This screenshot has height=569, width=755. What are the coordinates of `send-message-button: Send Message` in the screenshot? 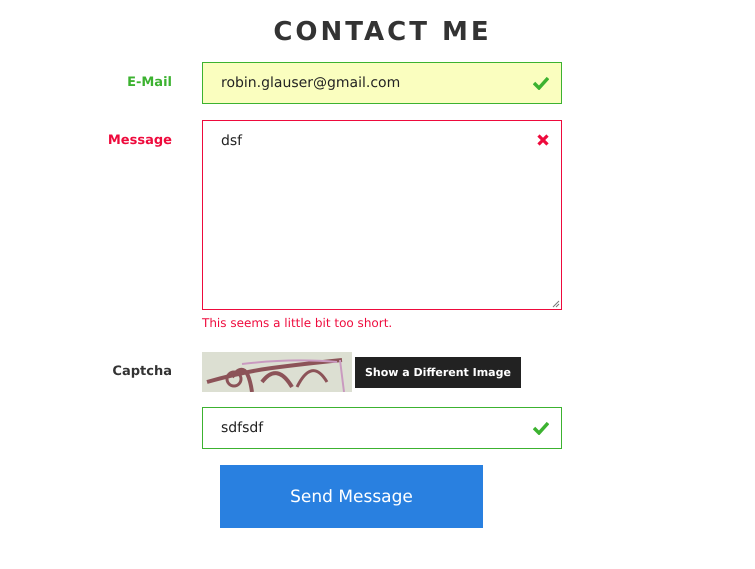 It's located at (351, 496).